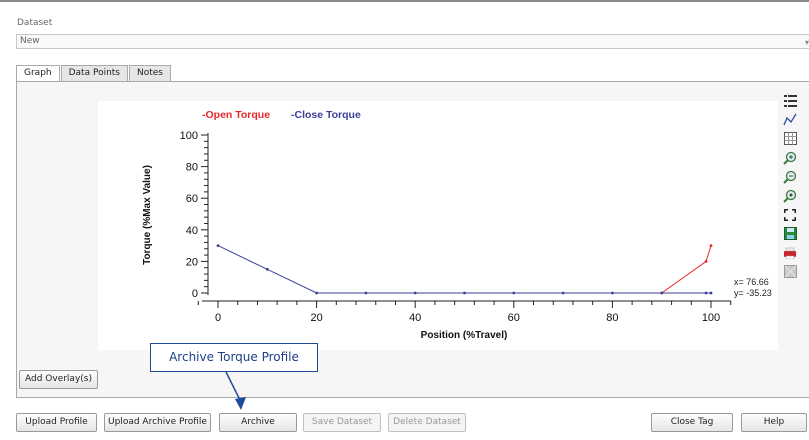 This screenshot has height=440, width=809. I want to click on archive-button: Archive, so click(258, 422).